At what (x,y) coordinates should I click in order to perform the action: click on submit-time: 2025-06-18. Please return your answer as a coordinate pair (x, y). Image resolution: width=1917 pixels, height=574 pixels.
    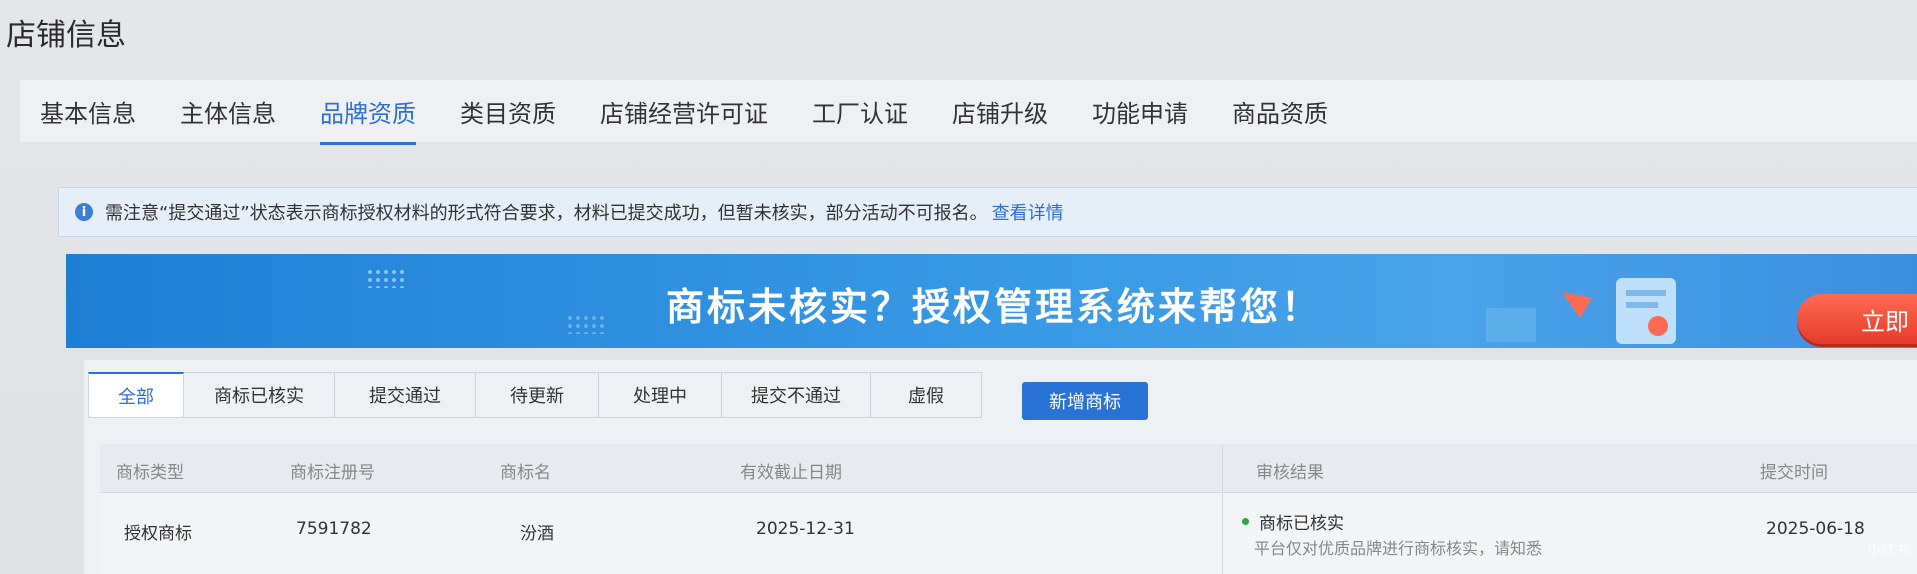
    Looking at the image, I should click on (1815, 529).